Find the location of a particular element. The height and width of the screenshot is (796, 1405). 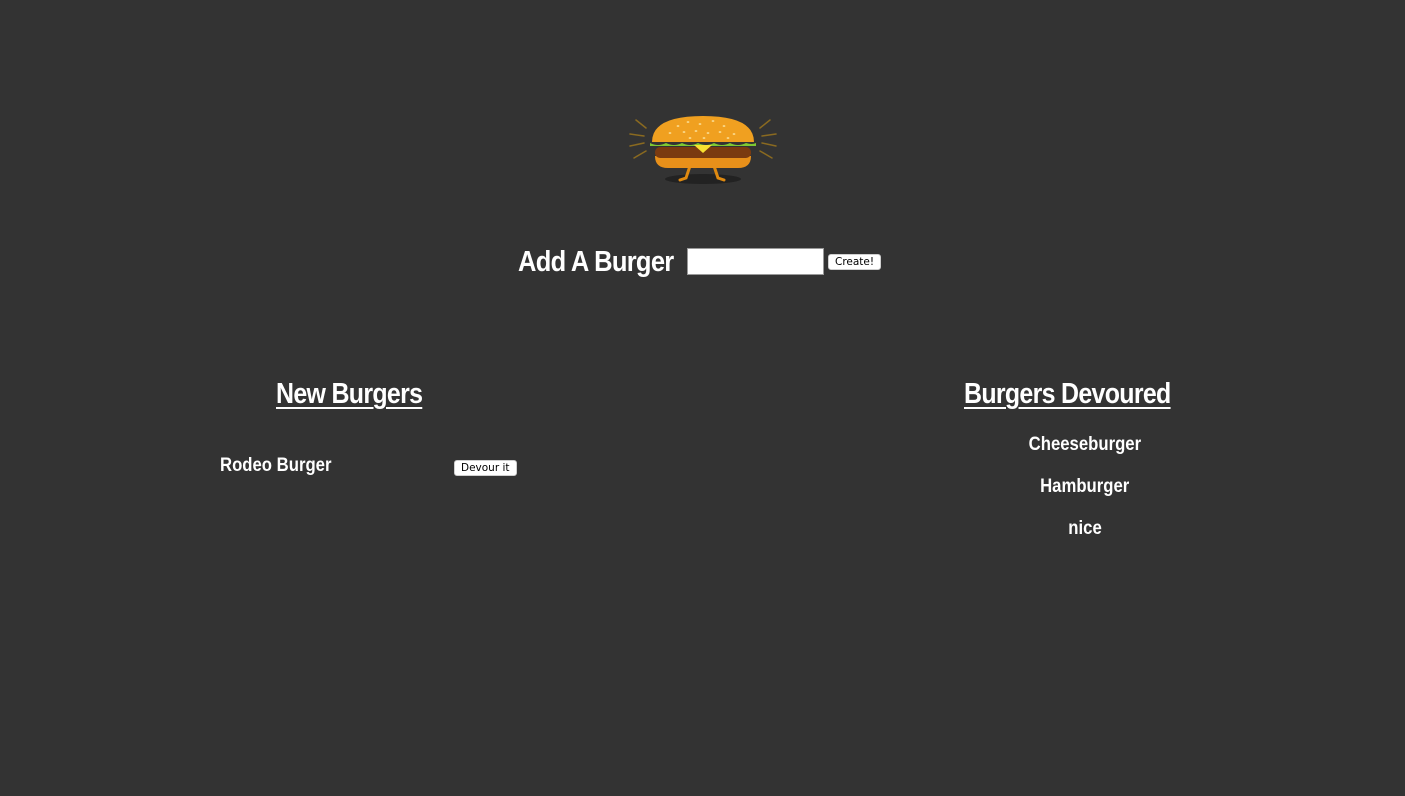

list-item: Rodeo Burger Devour it is located at coordinates (370, 467).